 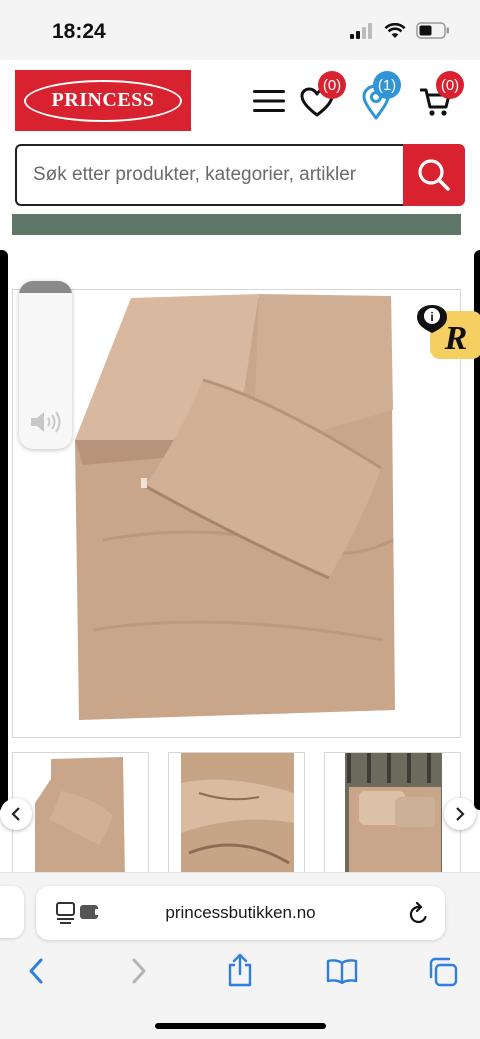 I want to click on wishlist-button: (0), so click(x=323, y=96).